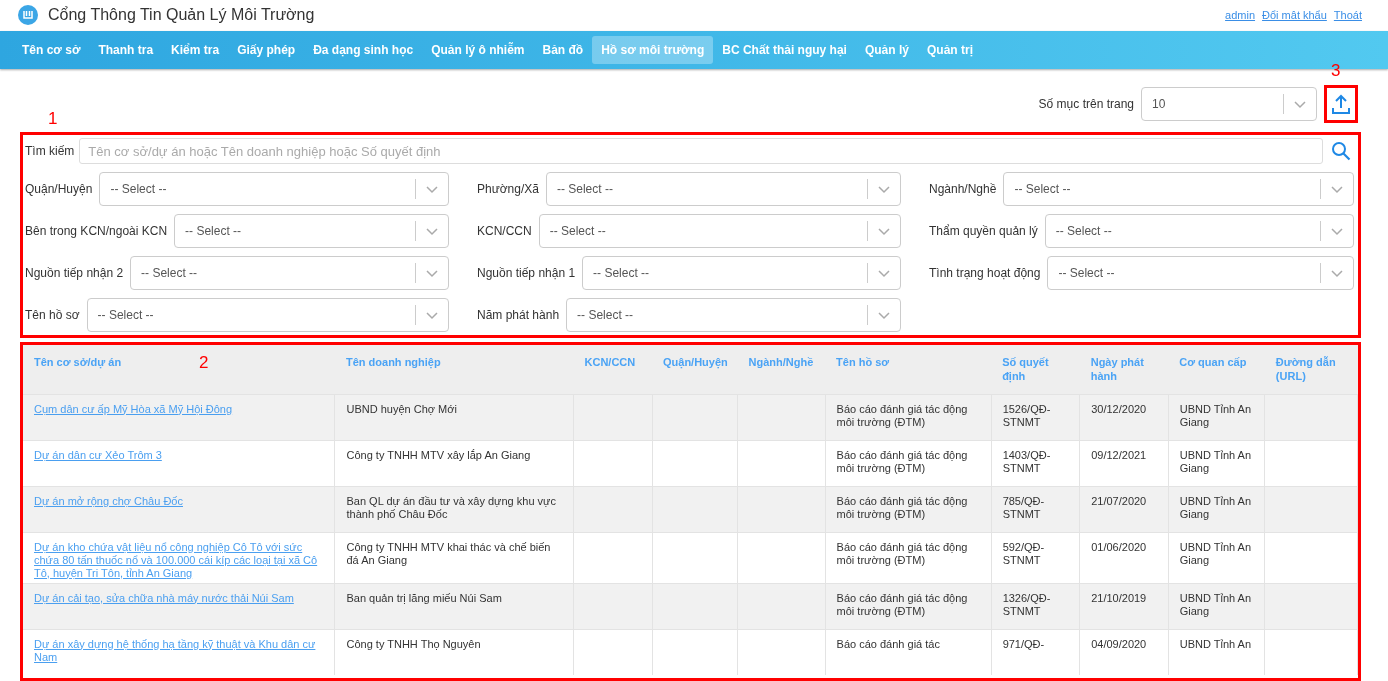  I want to click on nav-tab: Quản trị, so click(949, 49).